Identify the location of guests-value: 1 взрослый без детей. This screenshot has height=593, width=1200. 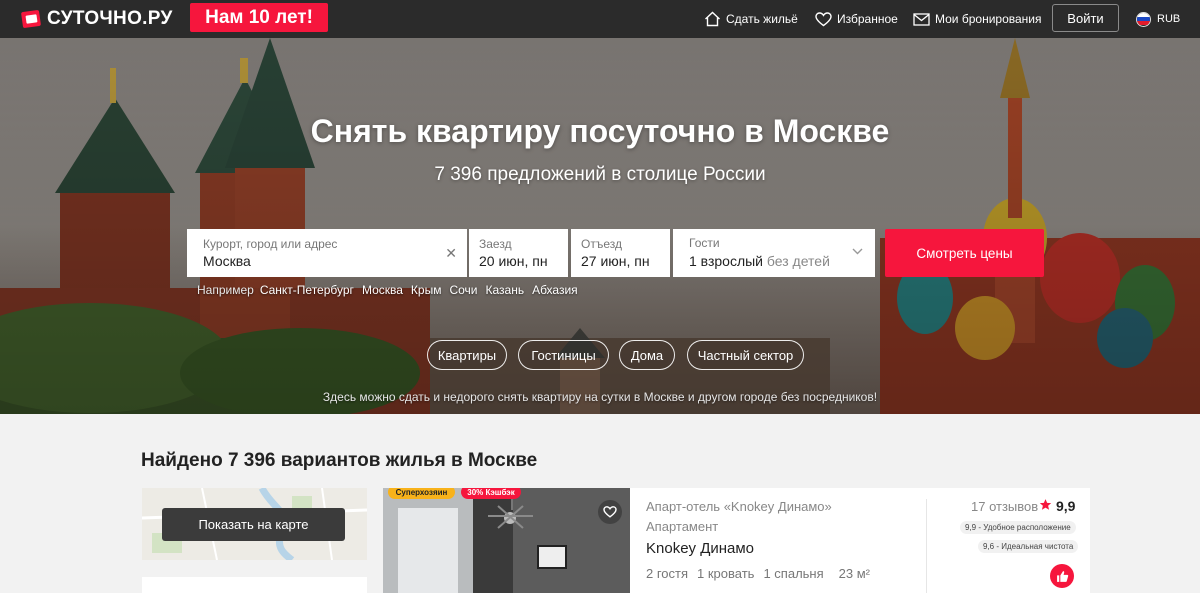
(759, 261).